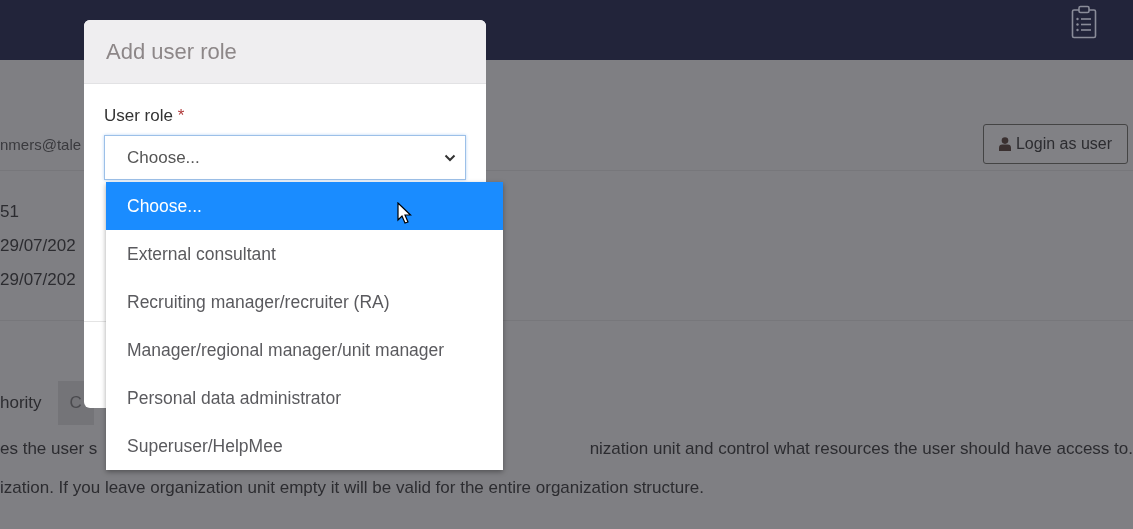  I want to click on dropdown-option: External consultant, so click(304, 254).